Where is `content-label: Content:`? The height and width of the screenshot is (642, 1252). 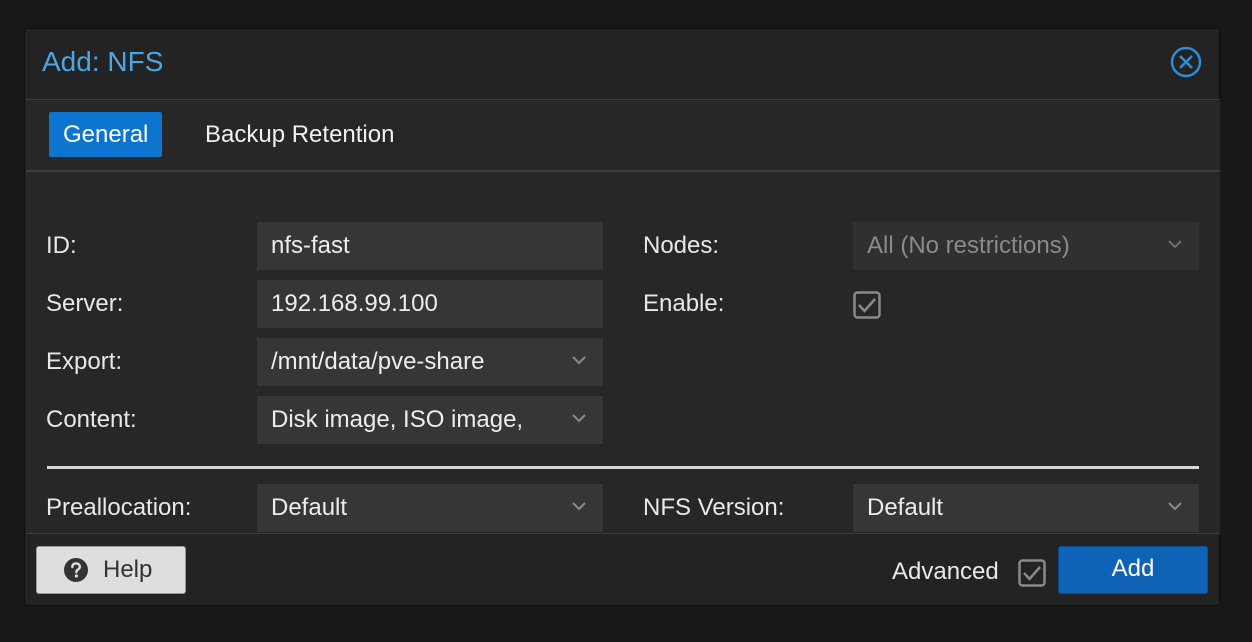
content-label: Content: is located at coordinates (91, 419).